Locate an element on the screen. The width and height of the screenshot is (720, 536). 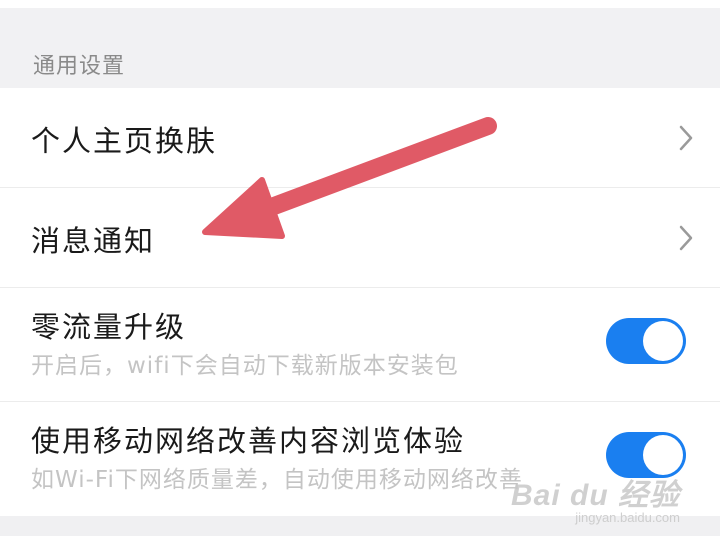
settings-item-description: 开启后，wifi下会自动下载新版本安装包 is located at coordinates (245, 366).